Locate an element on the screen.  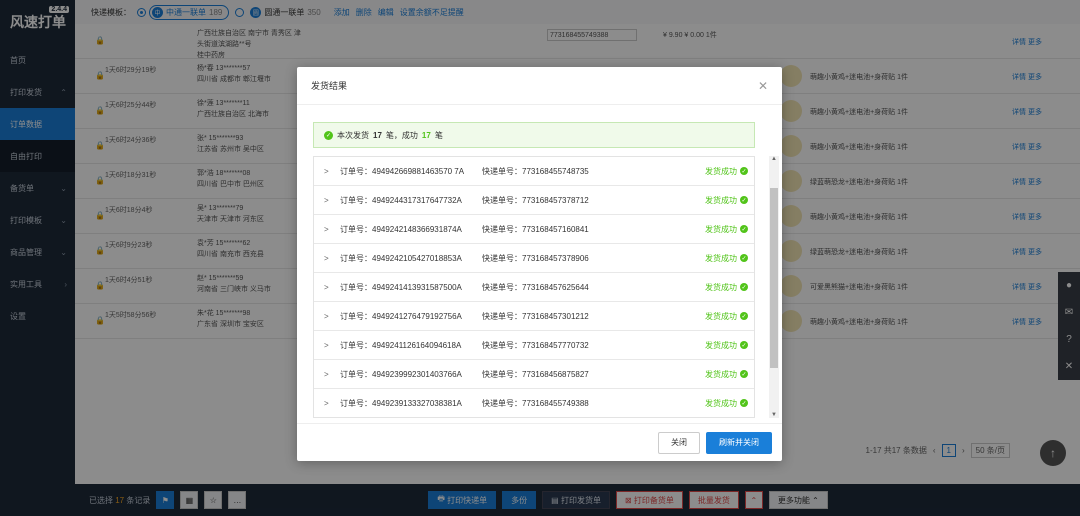
order-value: 4949241276479192756A is located at coordinates (417, 316).